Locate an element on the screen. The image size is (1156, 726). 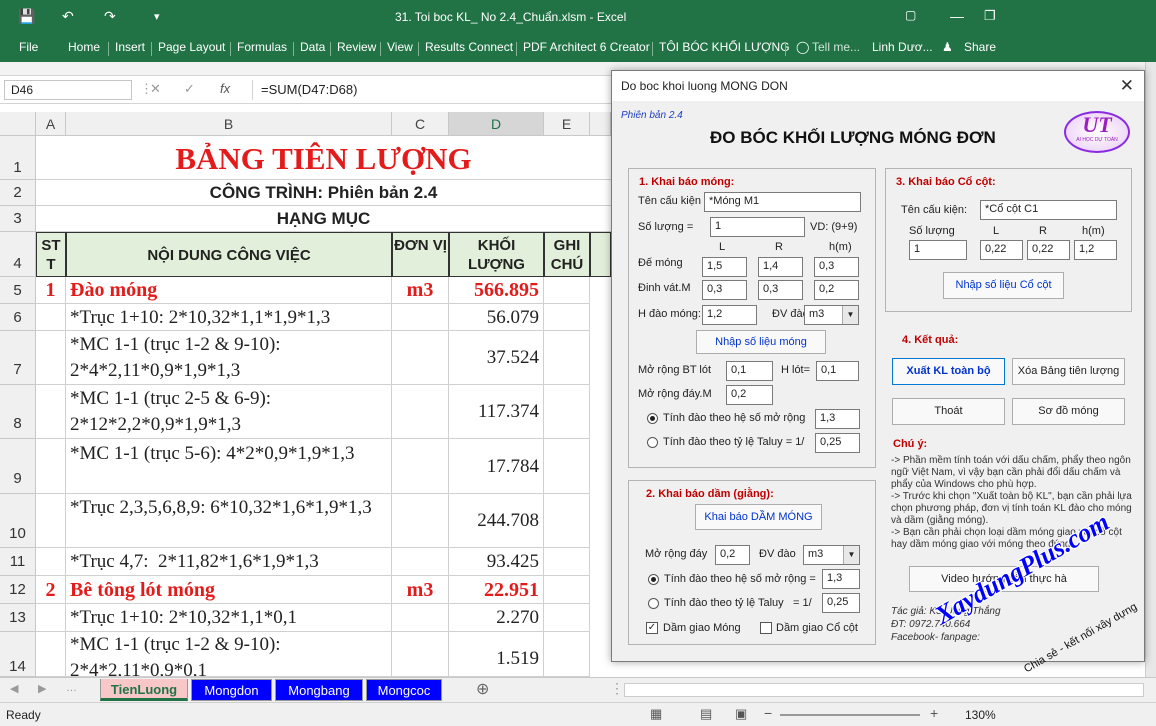
zoom-level: 130% is located at coordinates (980, 715).